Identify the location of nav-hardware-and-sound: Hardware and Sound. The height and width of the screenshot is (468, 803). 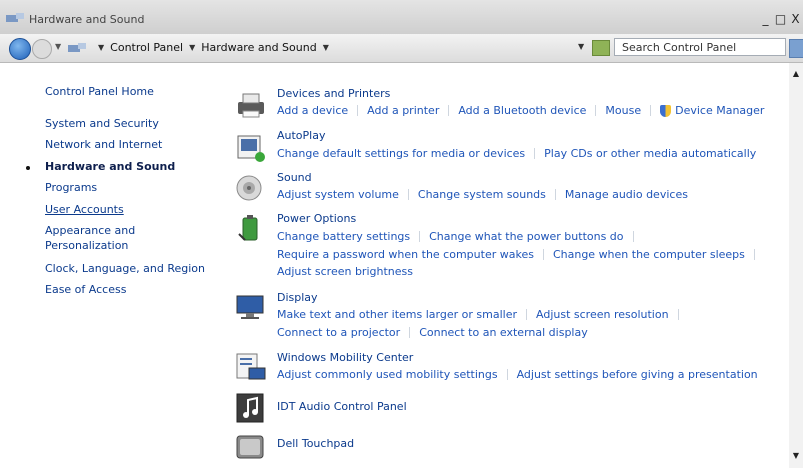
(110, 166).